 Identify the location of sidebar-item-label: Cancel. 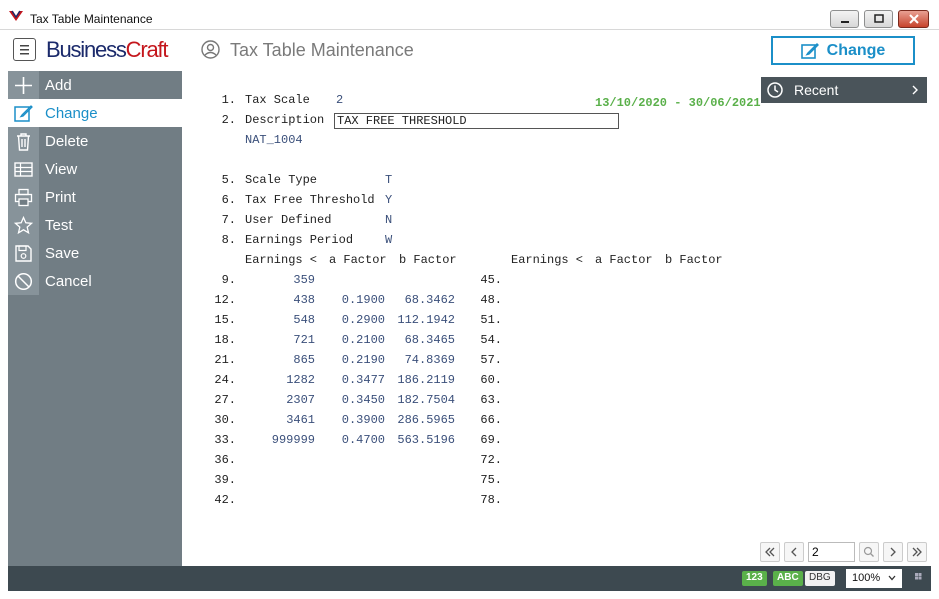
(68, 281).